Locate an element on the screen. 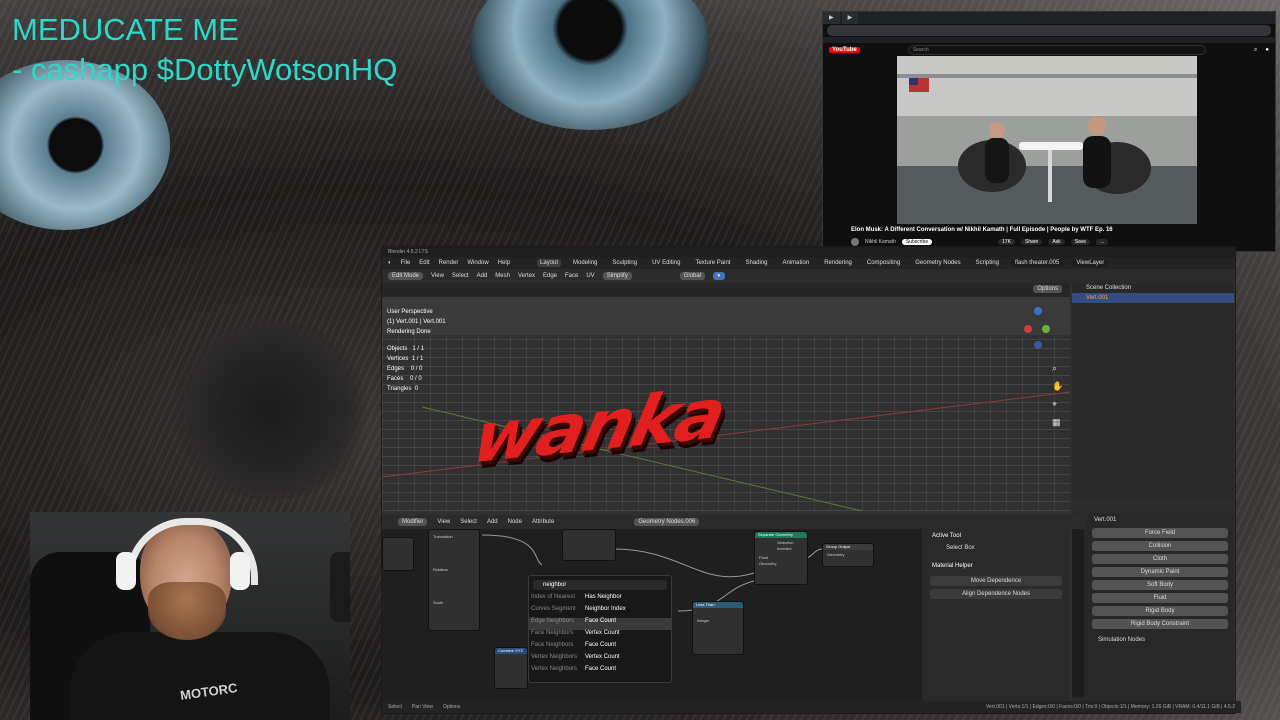 The height and width of the screenshot is (720, 1280). youtube-search-input: Search is located at coordinates (1056, 50).